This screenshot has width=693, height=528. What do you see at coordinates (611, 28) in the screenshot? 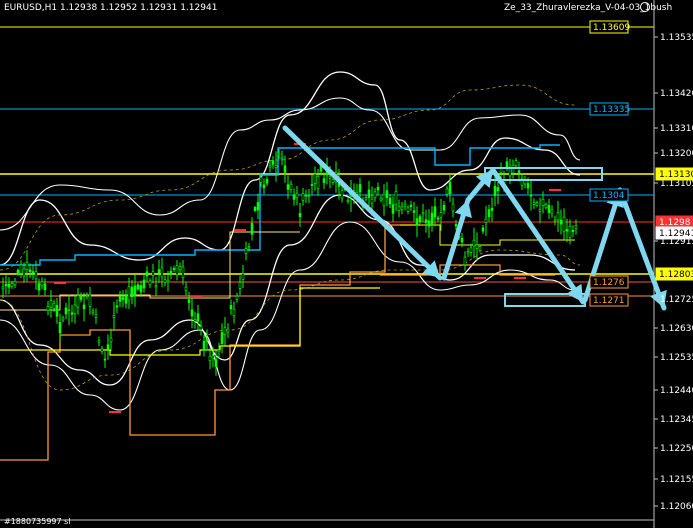
I see `price-tag-label: 1.13609` at bounding box center [611, 28].